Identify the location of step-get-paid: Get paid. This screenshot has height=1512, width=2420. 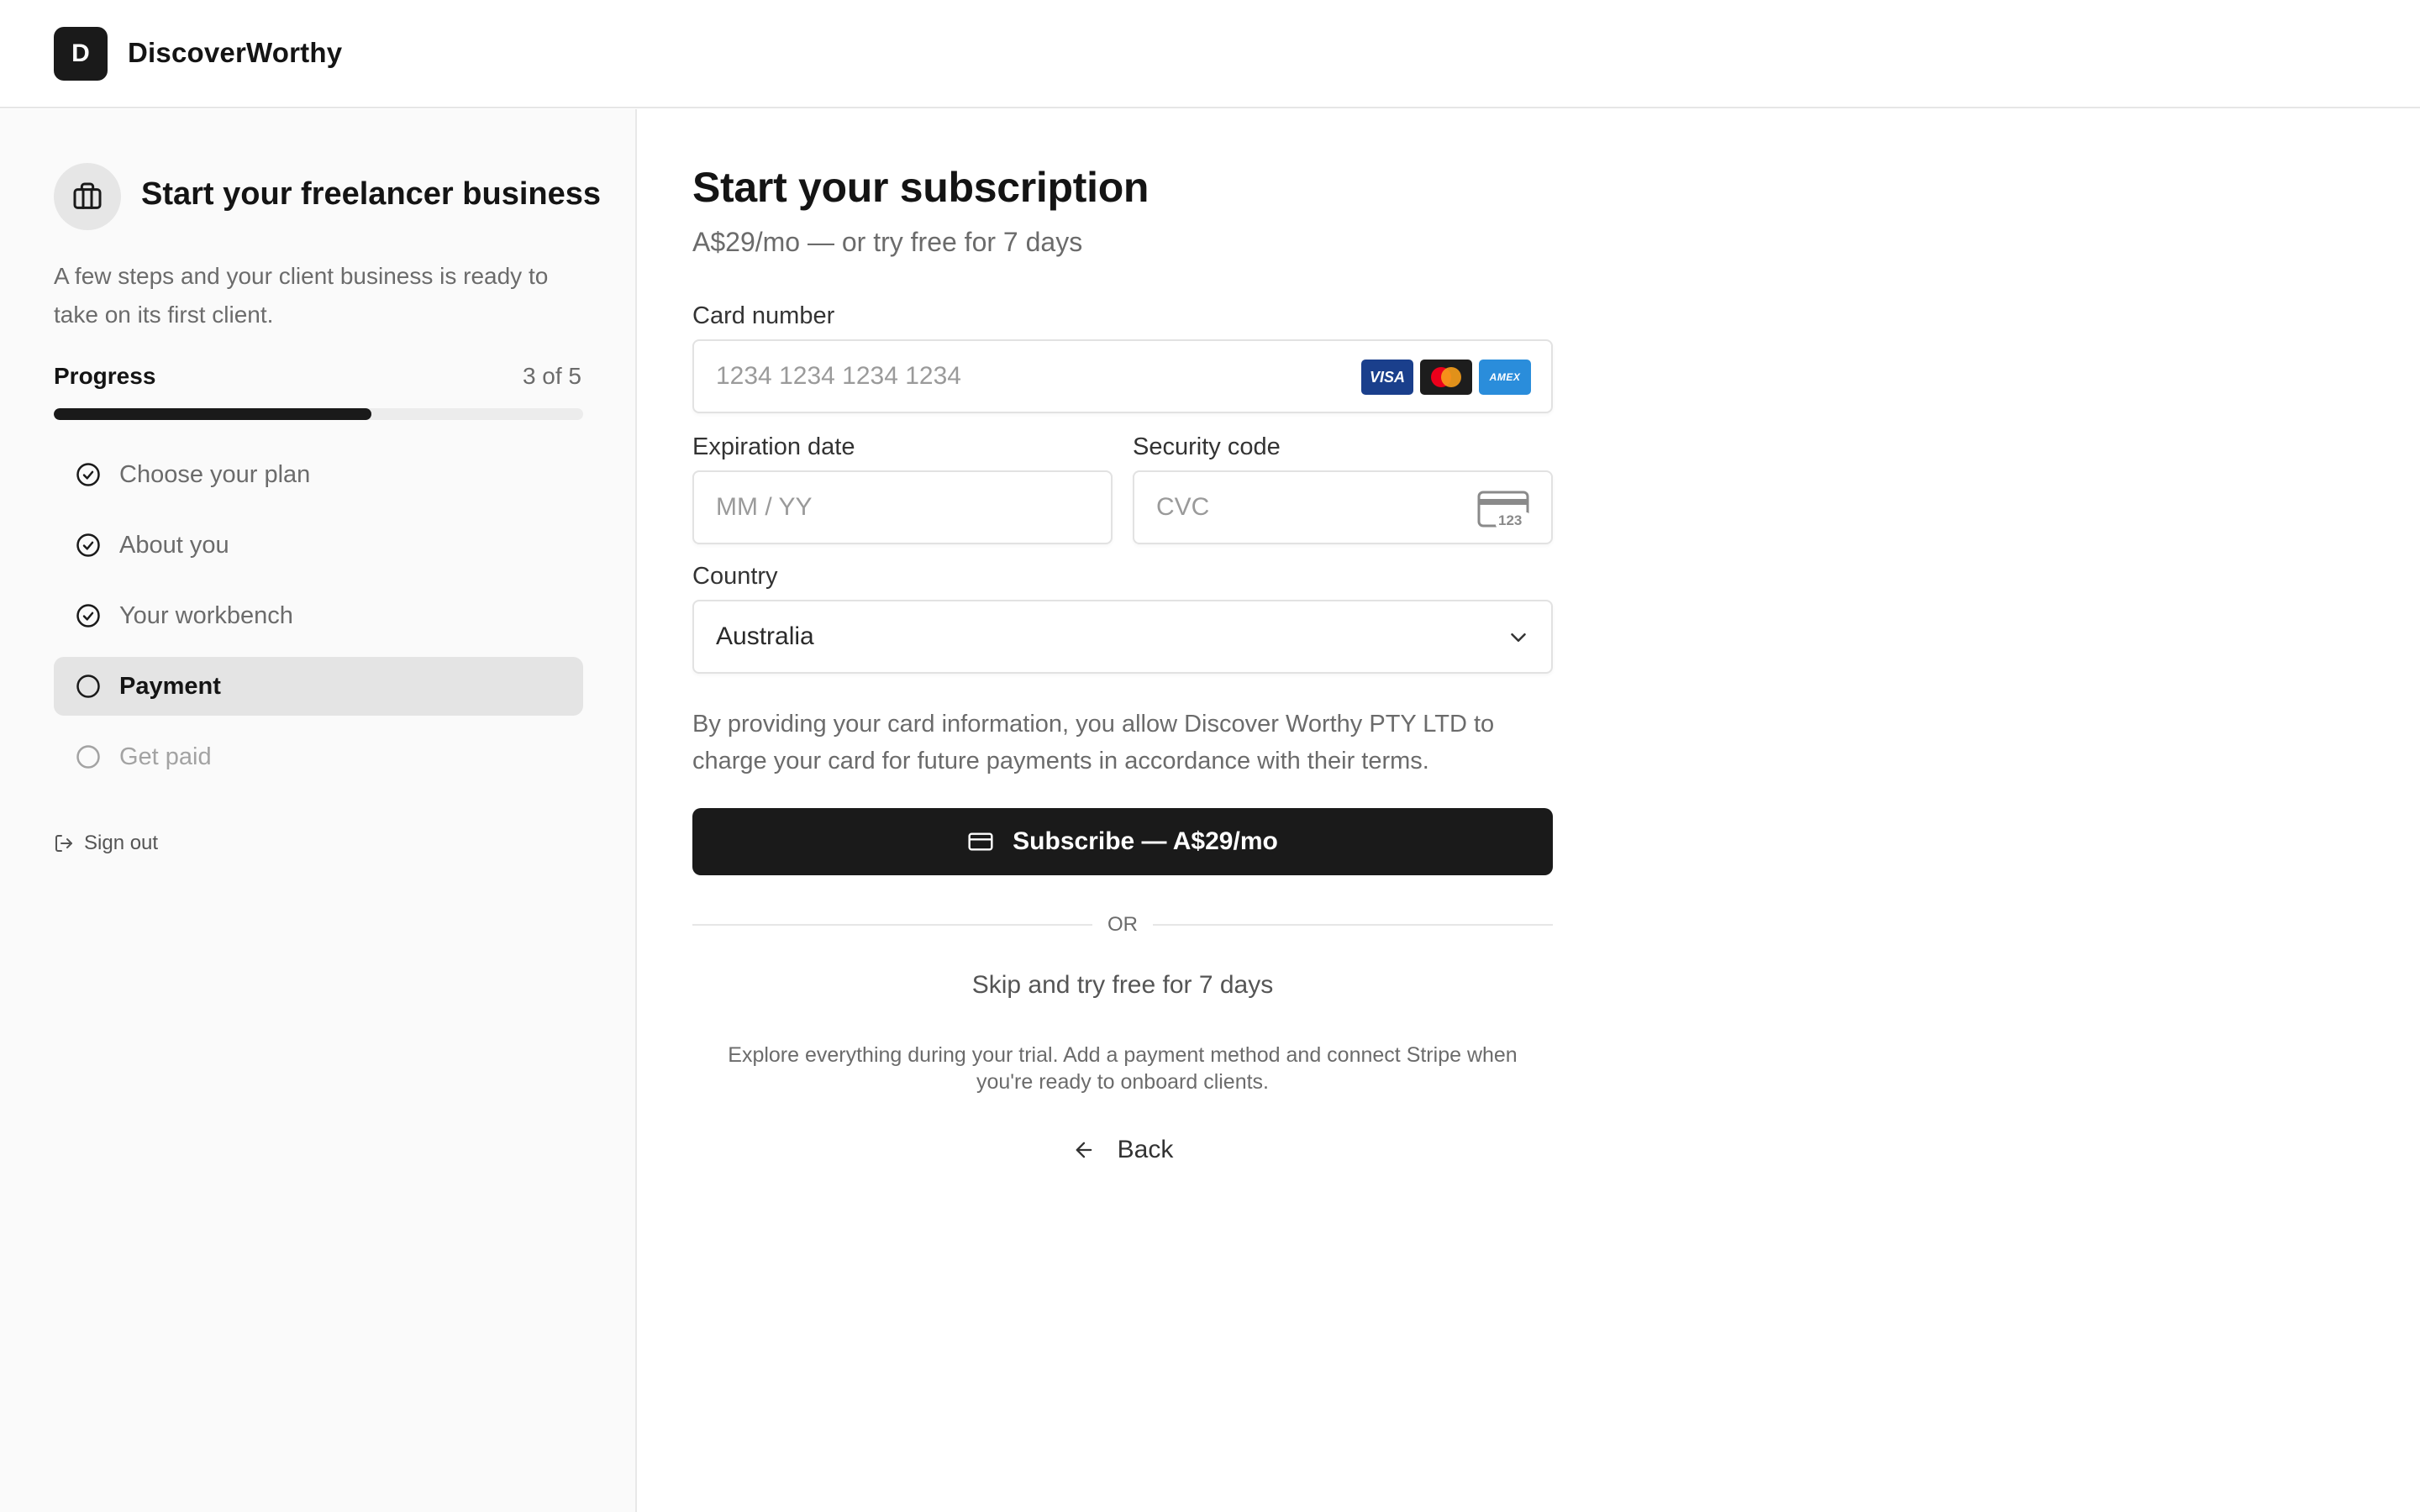
(318, 756).